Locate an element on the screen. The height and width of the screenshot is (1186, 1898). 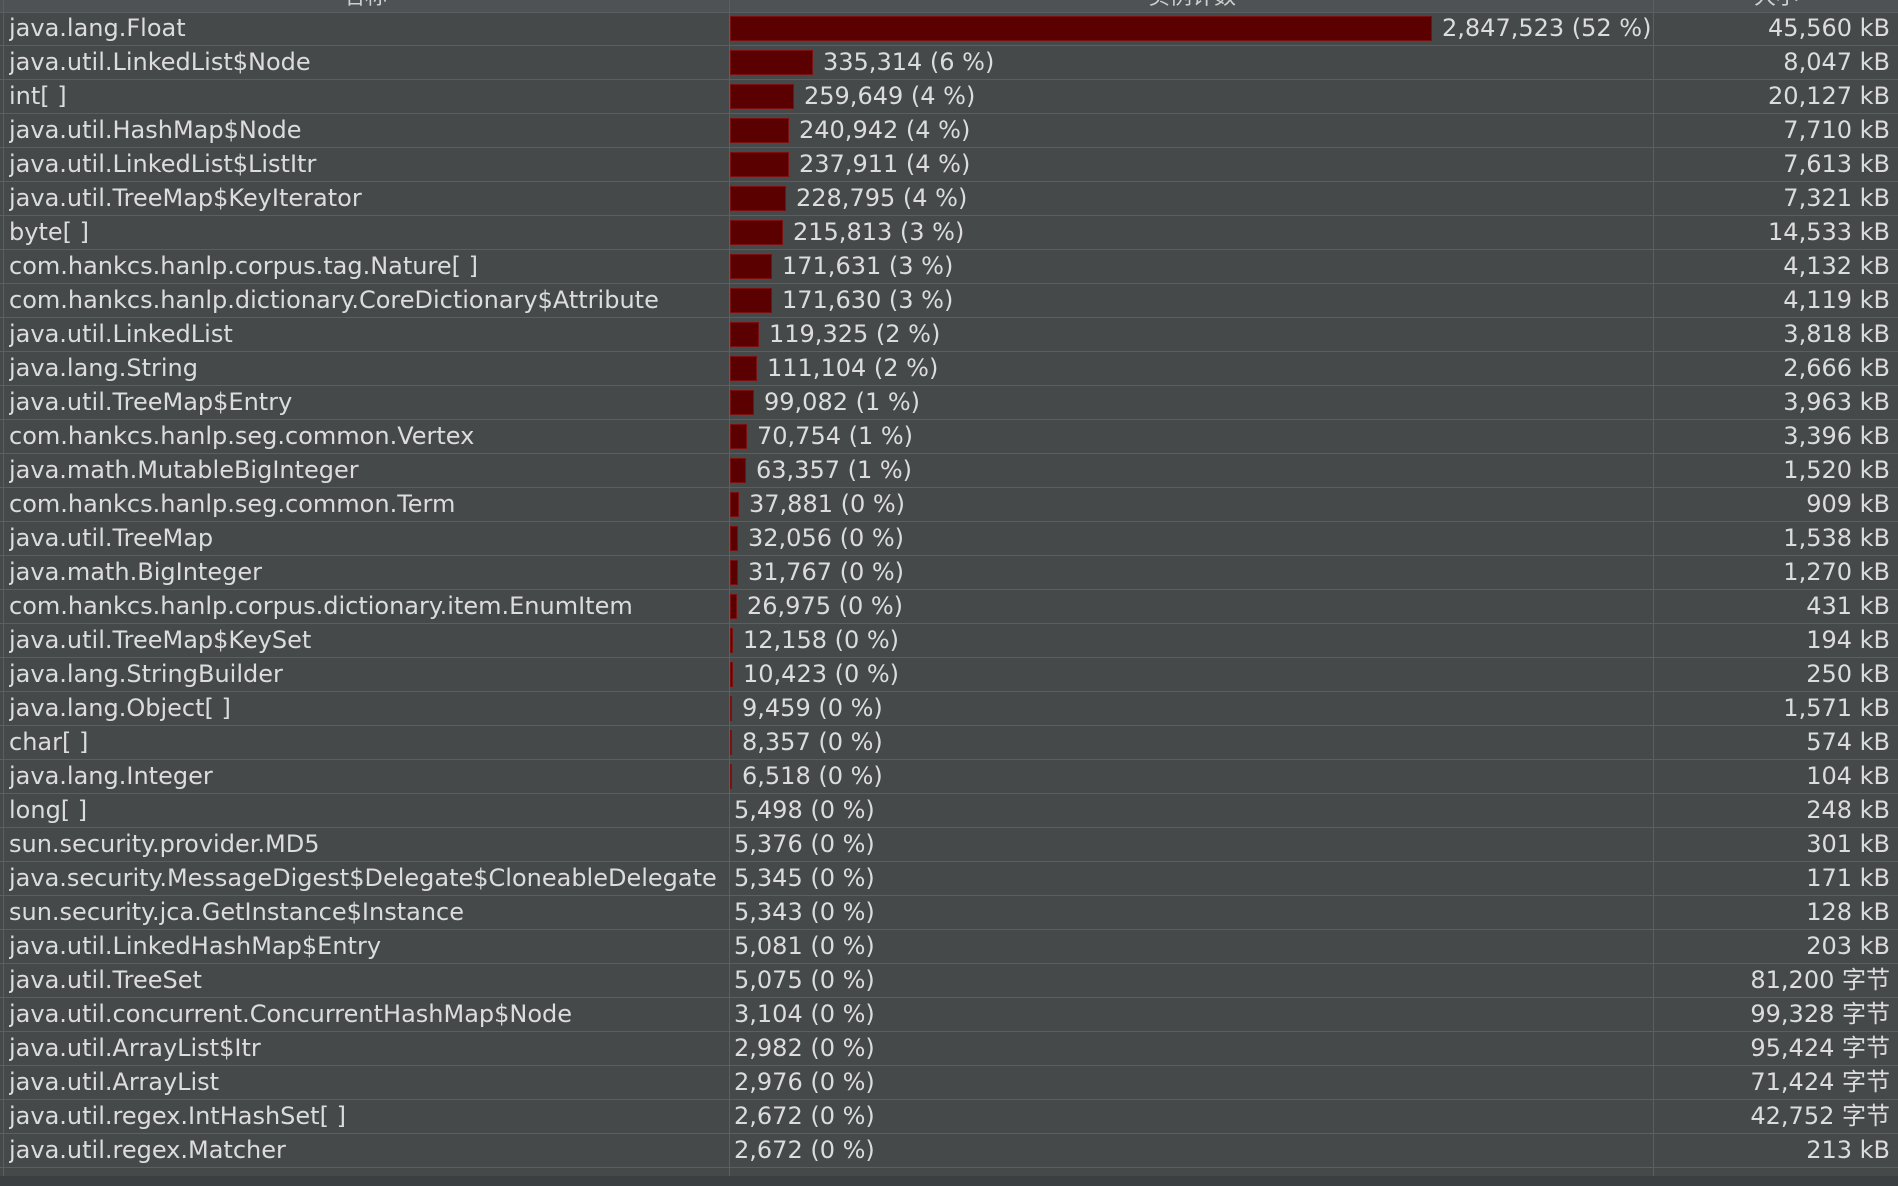
size-cell: 250 kB is located at coordinates (1848, 674).